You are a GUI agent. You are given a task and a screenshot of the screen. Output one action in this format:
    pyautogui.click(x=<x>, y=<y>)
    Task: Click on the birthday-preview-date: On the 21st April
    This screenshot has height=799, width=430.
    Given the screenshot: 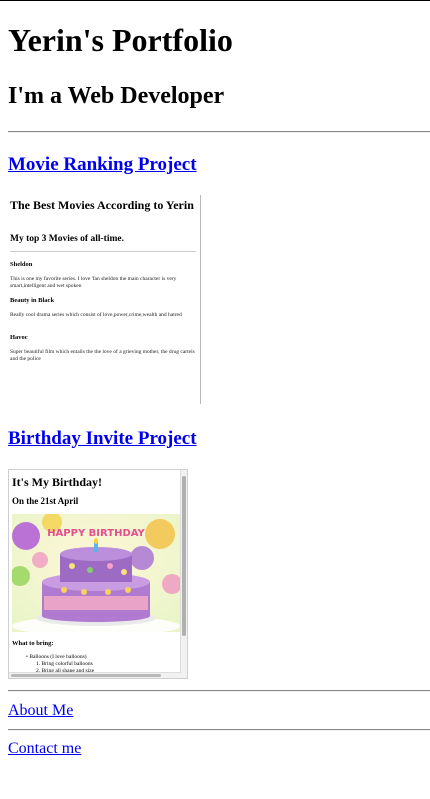 What is the action you would take?
    pyautogui.click(x=45, y=501)
    